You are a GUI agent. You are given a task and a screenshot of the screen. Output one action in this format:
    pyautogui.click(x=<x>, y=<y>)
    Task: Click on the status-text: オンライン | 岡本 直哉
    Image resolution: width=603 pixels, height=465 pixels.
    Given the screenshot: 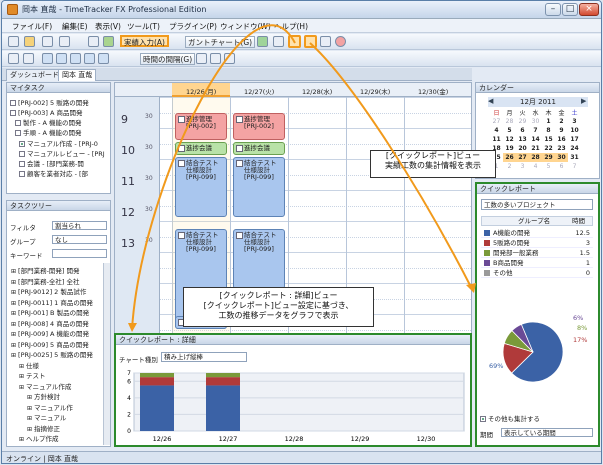 What is the action you would take?
    pyautogui.click(x=42, y=459)
    